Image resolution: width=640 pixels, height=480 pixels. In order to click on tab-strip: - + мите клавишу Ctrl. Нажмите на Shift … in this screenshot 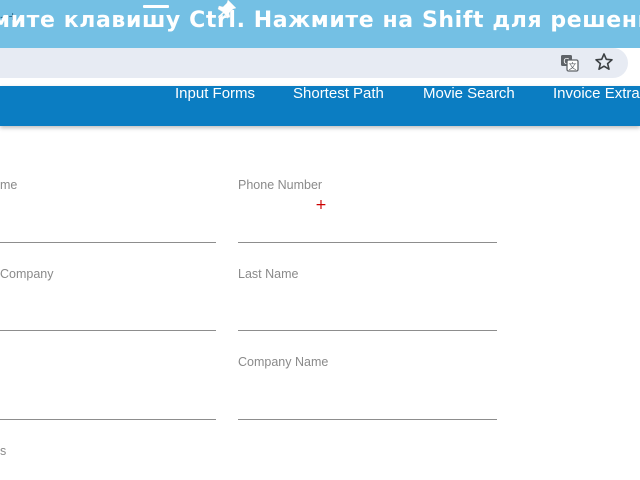, I will do `click(320, 24)`.